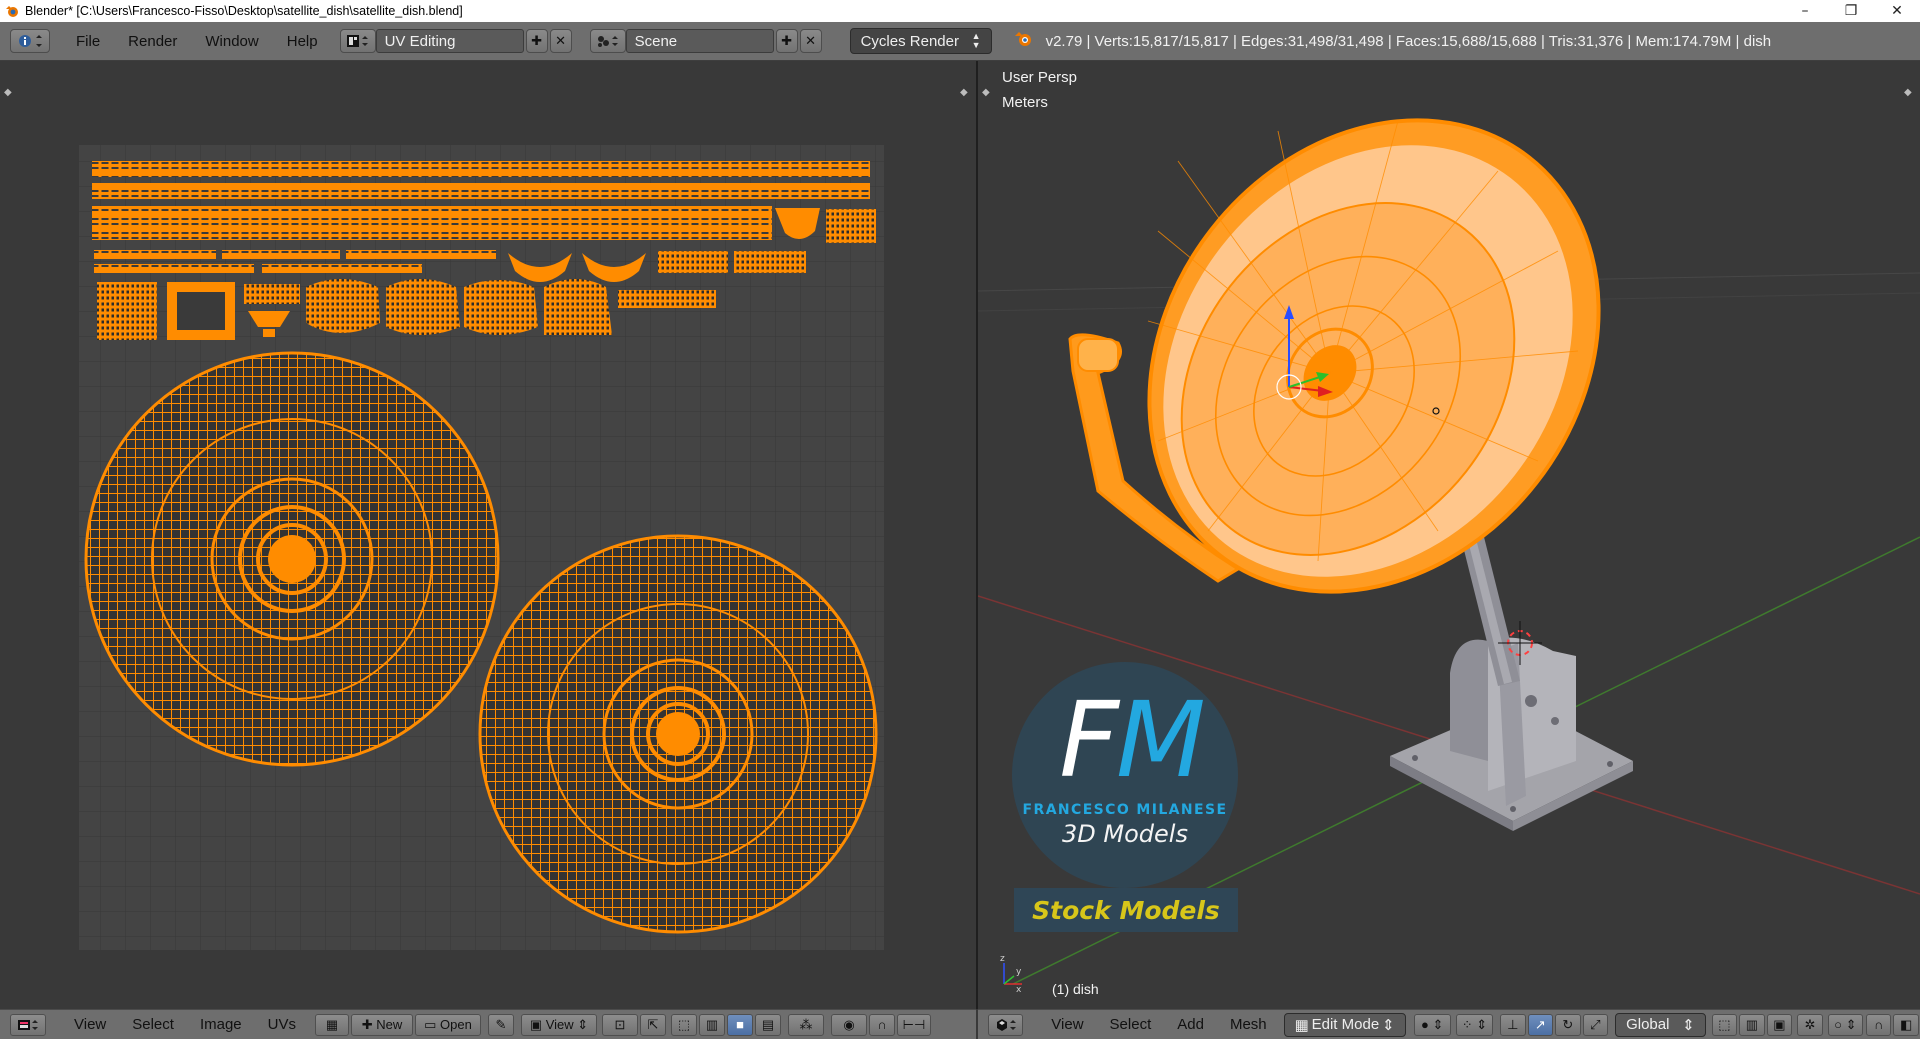  I want to click on scale-manipulator-icon: ⤢, so click(1595, 1024).